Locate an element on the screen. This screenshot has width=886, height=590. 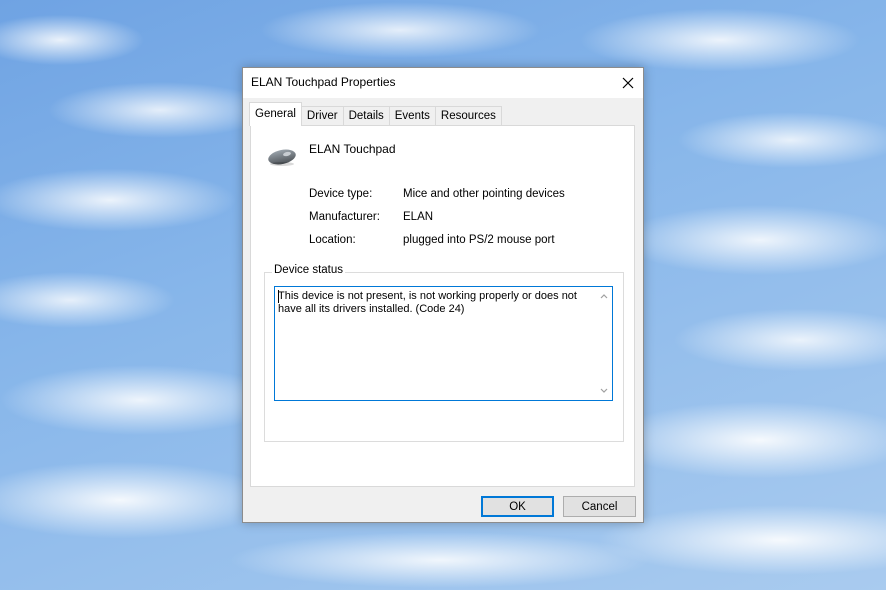
status-scrollbar is located at coordinates (604, 343).